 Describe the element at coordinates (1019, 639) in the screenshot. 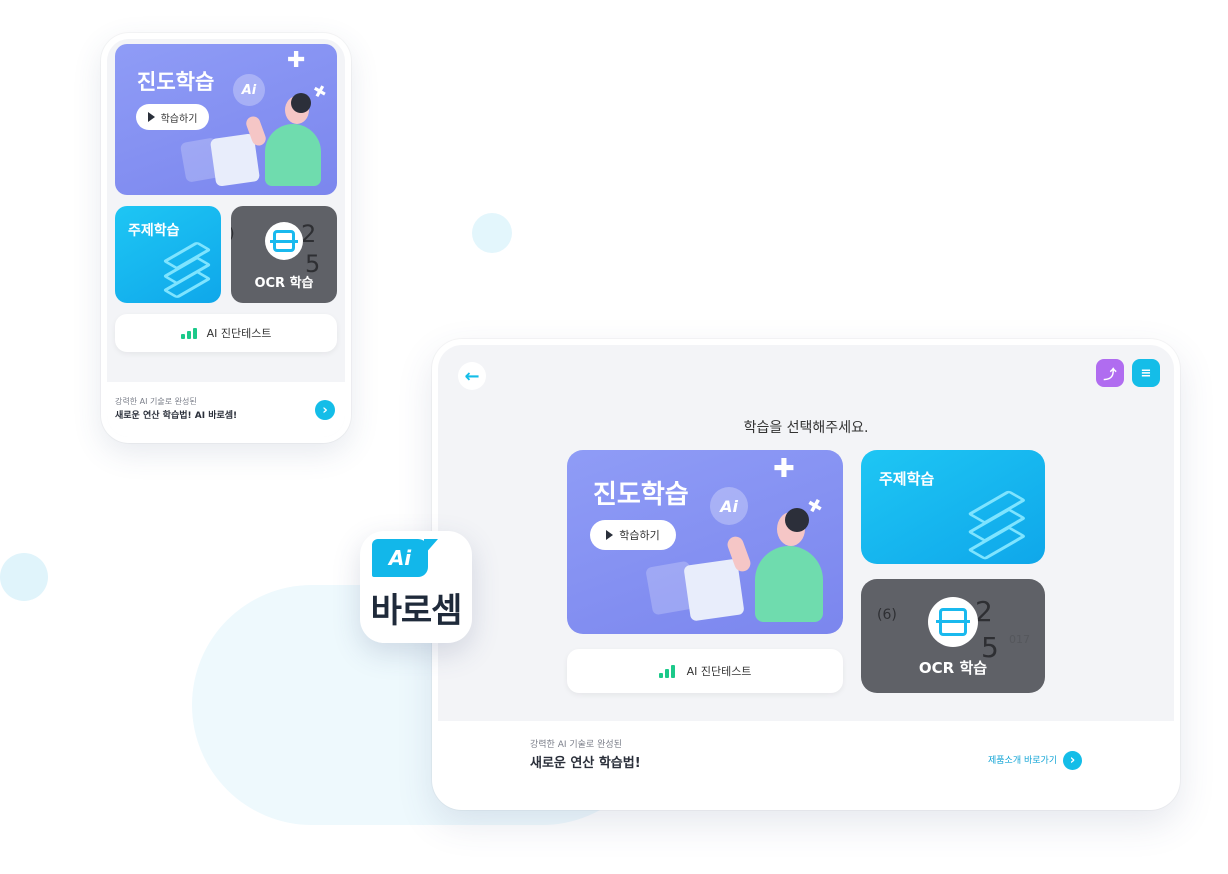

I see `ocr-bg-digit: 017` at that location.